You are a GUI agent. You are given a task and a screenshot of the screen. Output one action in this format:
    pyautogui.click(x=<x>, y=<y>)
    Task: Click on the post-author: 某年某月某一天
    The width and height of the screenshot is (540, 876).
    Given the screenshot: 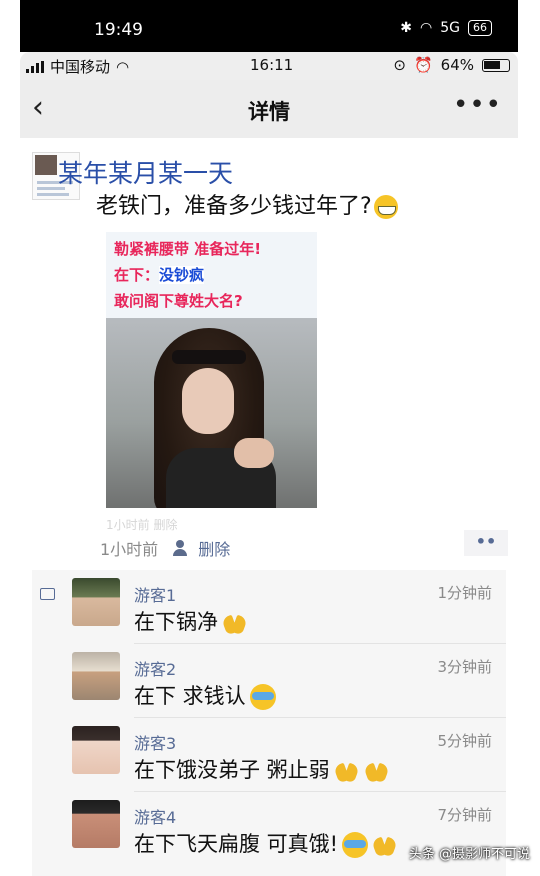 What is the action you would take?
    pyautogui.click(x=145, y=172)
    